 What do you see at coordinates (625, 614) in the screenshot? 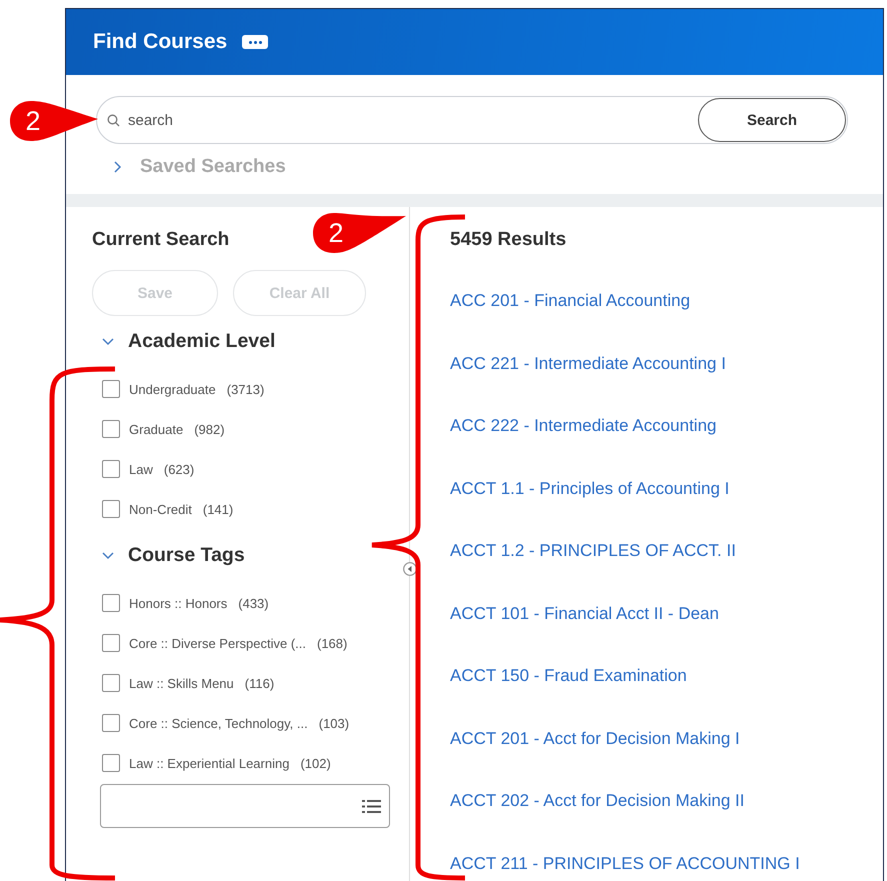
I see `course-link: ACCT 101 - Financial Acct II - Dean` at bounding box center [625, 614].